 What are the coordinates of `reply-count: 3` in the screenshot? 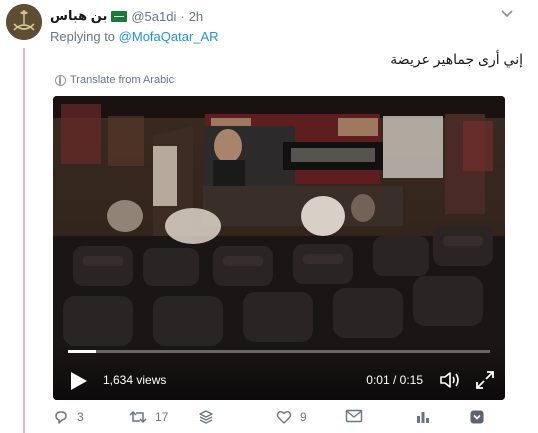 It's located at (80, 417).